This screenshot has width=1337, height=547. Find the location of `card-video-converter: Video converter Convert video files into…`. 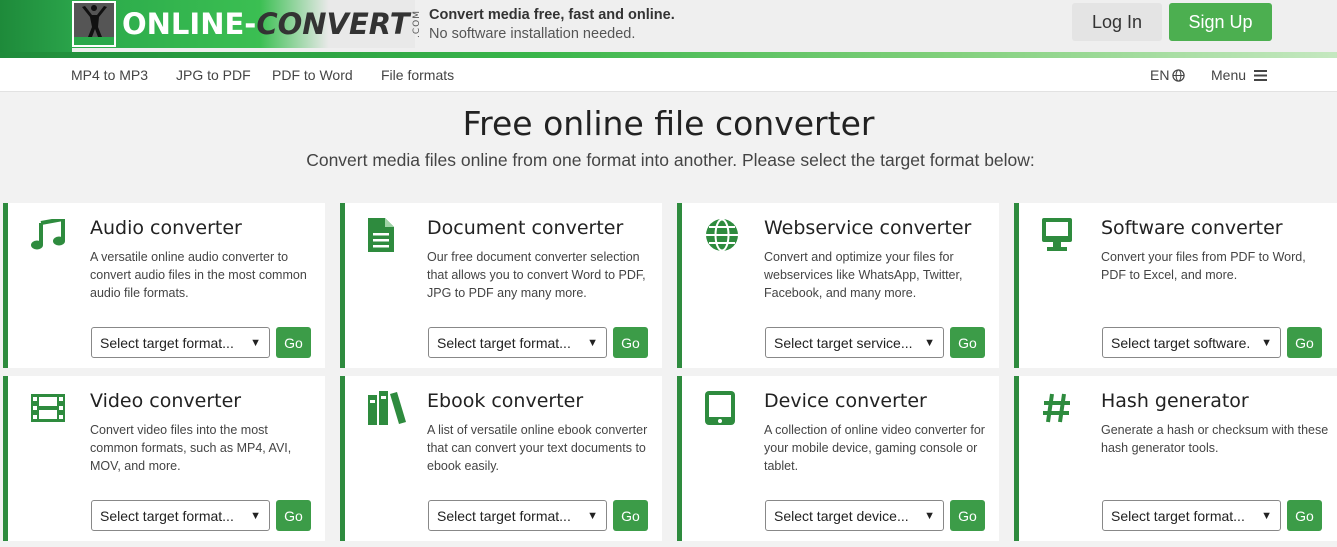

card-video-converter: Video converter Convert video files into… is located at coordinates (164, 458).